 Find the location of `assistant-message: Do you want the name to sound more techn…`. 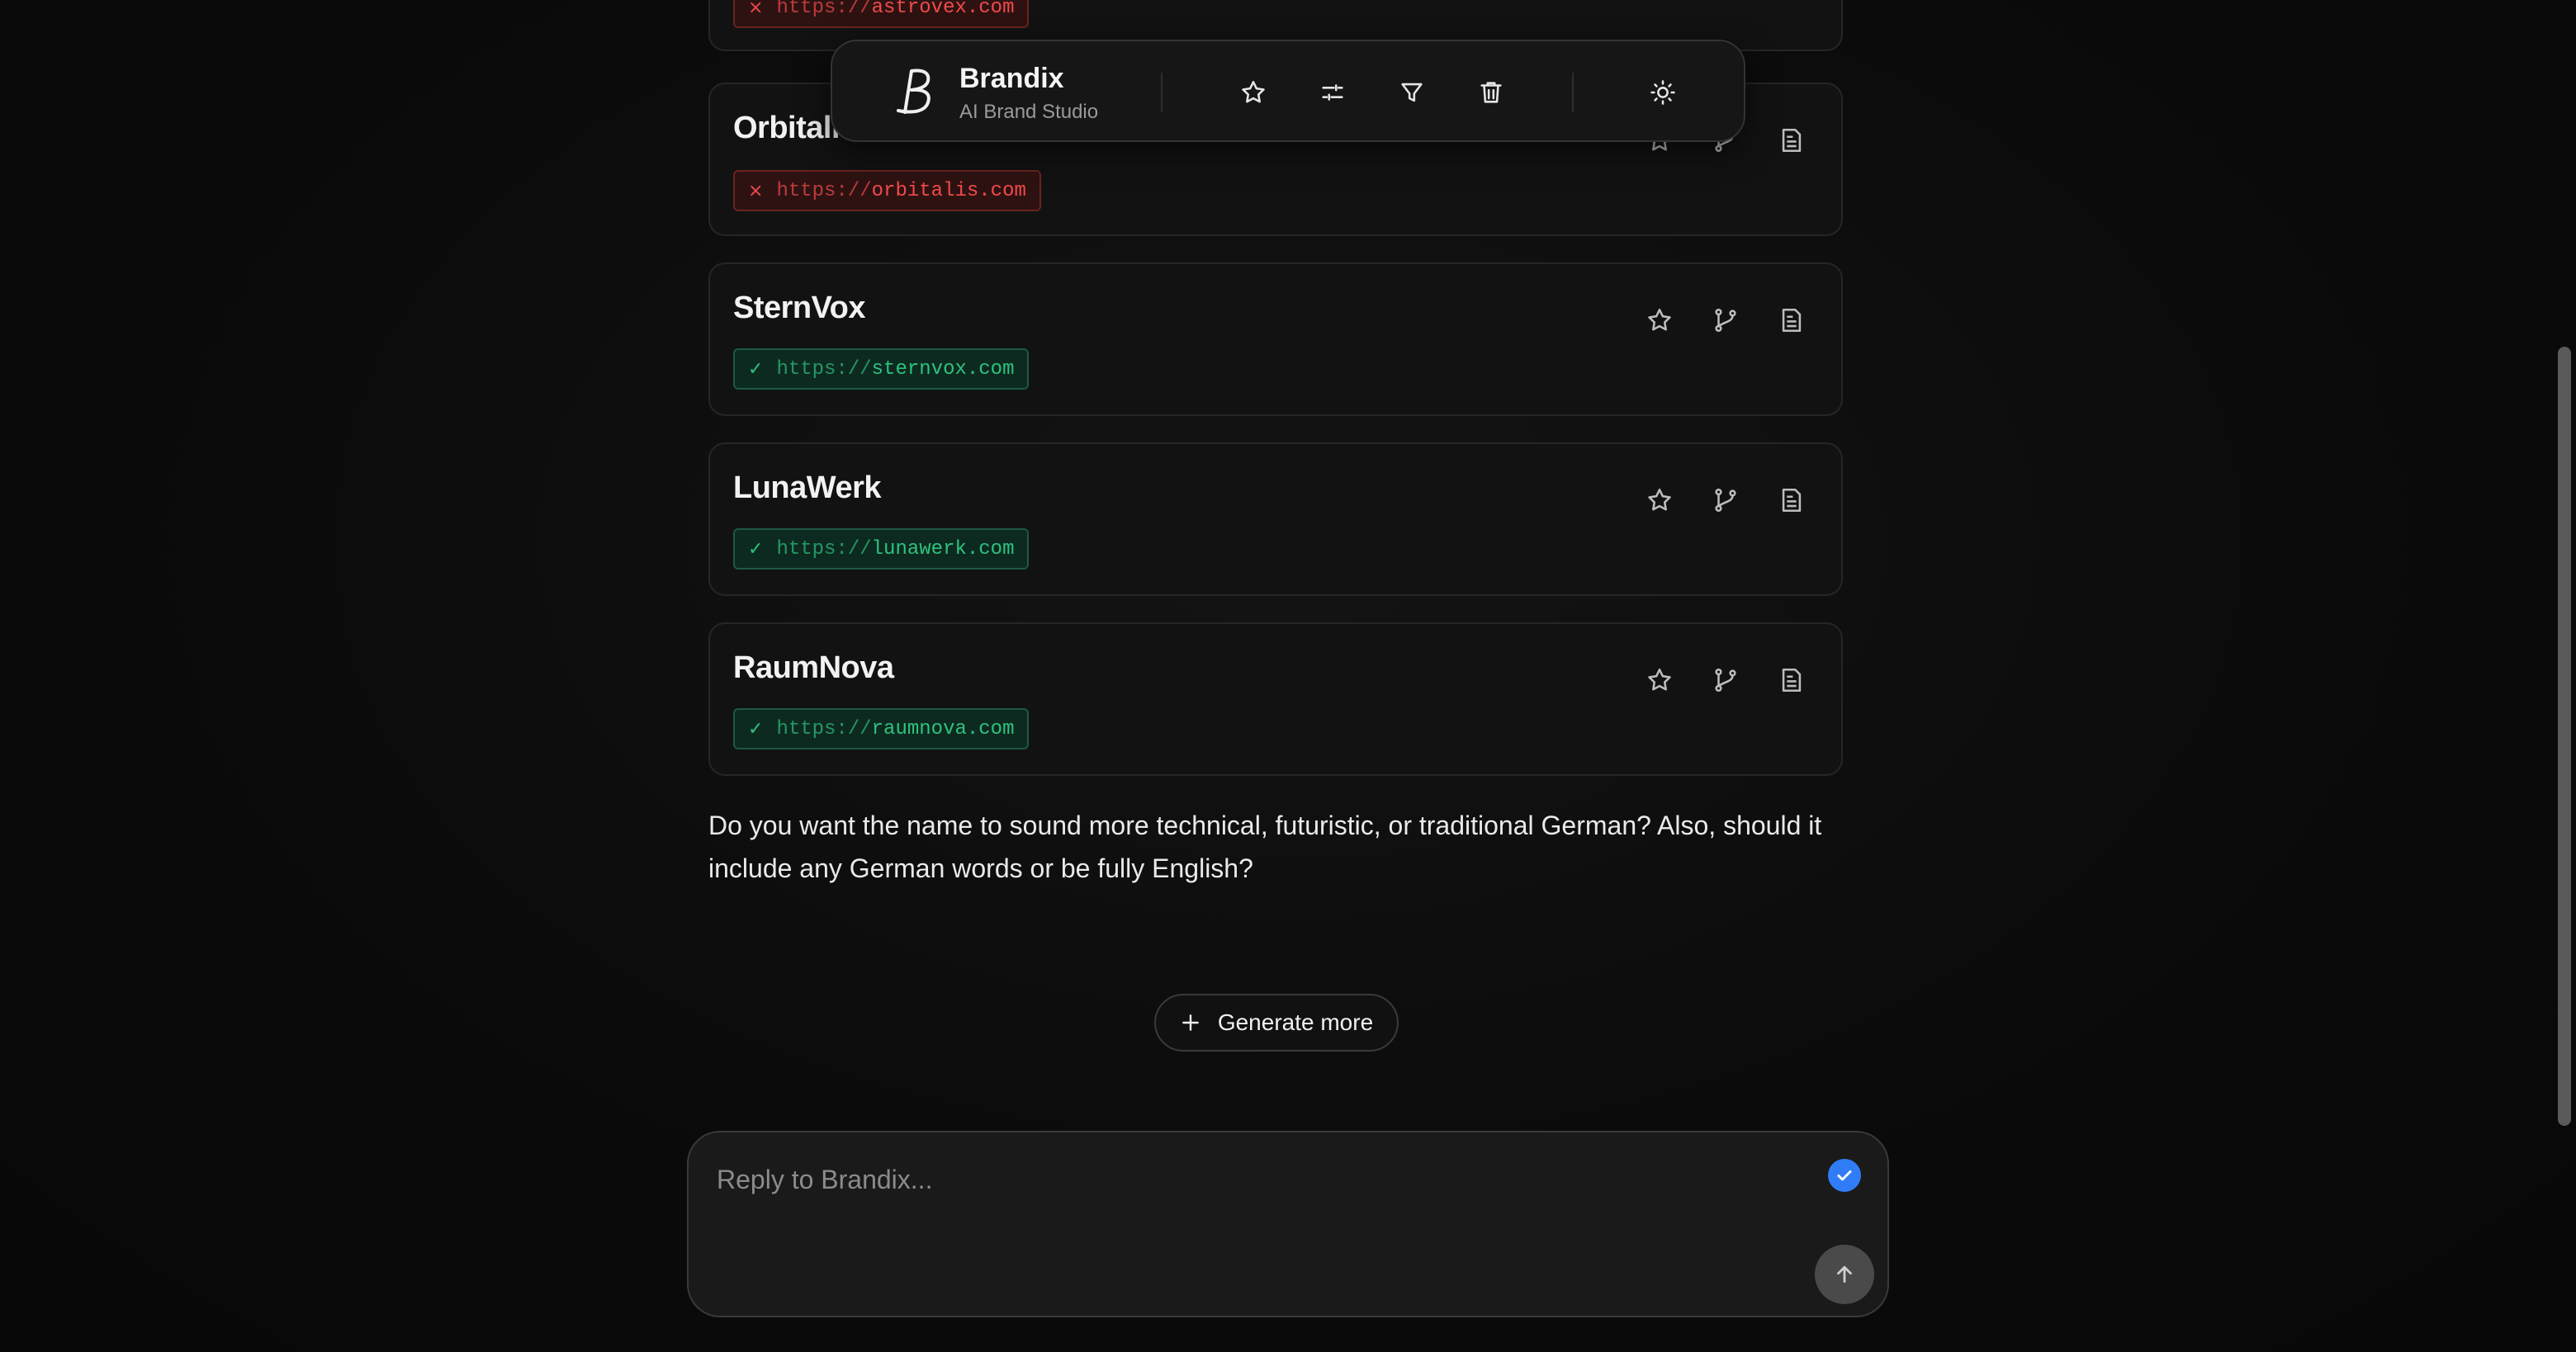

assistant-message: Do you want the name to sound more techn… is located at coordinates (1265, 847).